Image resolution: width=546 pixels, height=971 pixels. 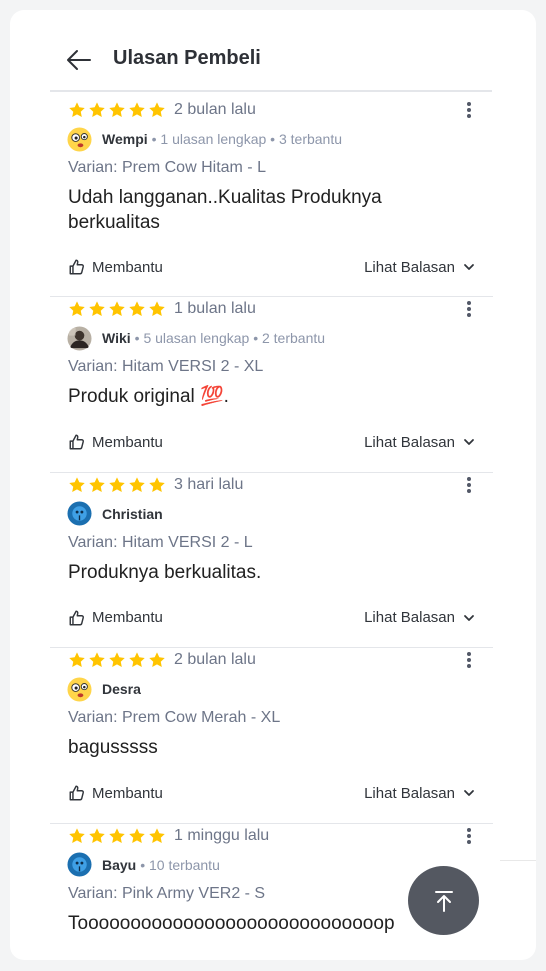 What do you see at coordinates (125, 139) in the screenshot?
I see `reviewer-name: Wempi` at bounding box center [125, 139].